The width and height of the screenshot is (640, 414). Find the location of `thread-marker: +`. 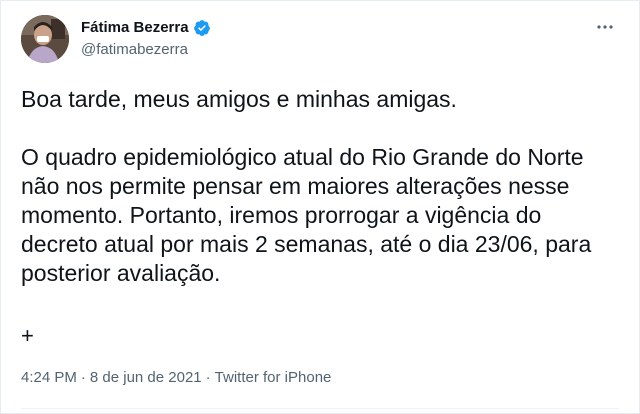

thread-marker: + is located at coordinates (27, 335).